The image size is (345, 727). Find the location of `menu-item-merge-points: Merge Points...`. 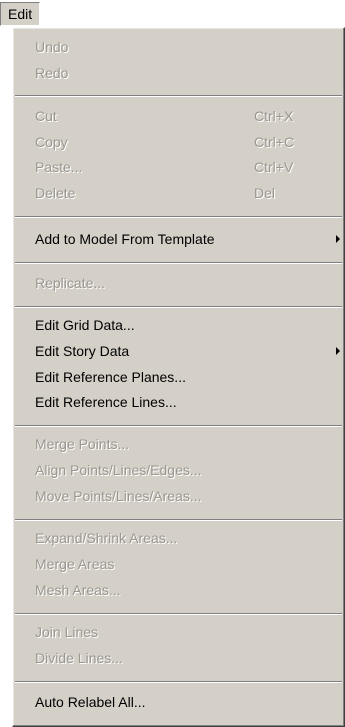

menu-item-merge-points: Merge Points... is located at coordinates (178, 444).